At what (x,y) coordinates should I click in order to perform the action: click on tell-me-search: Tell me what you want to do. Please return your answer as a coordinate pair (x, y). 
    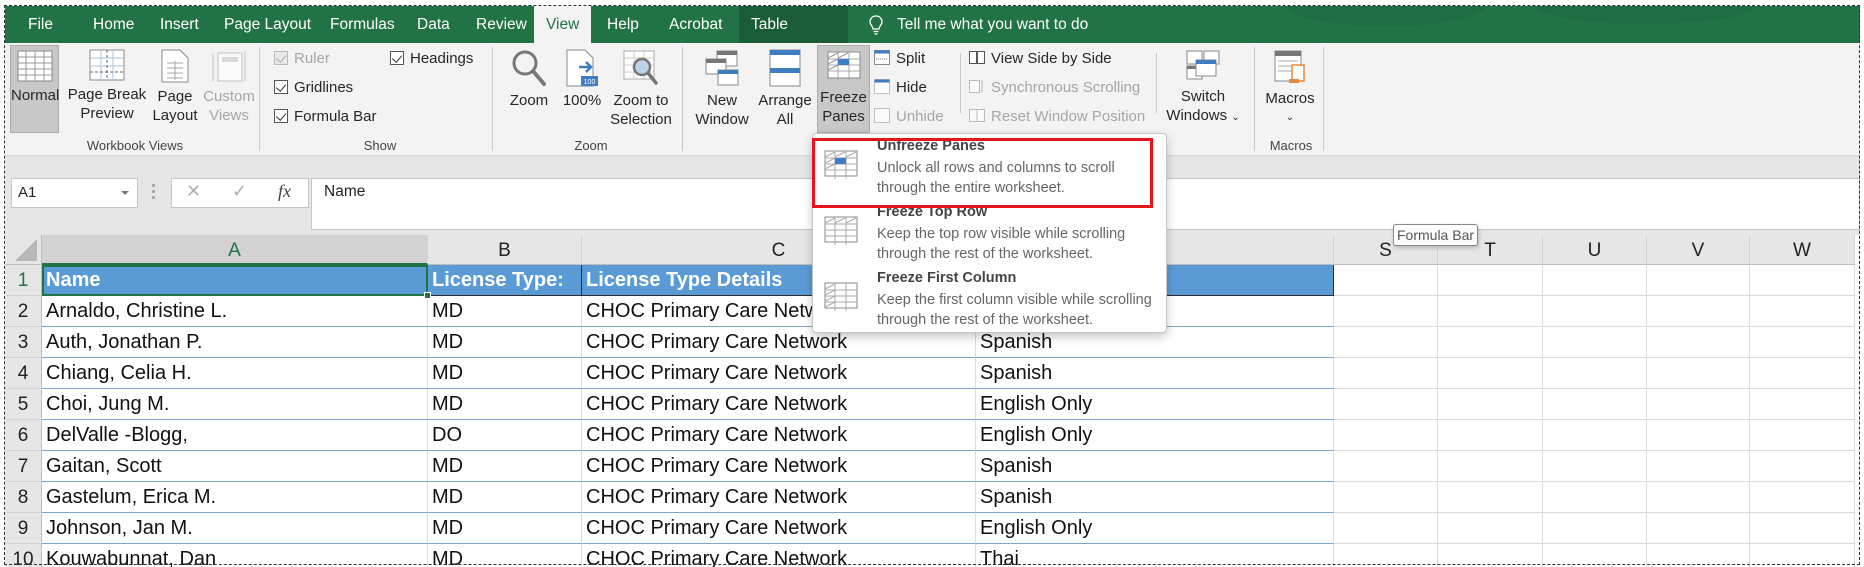
    Looking at the image, I should click on (992, 24).